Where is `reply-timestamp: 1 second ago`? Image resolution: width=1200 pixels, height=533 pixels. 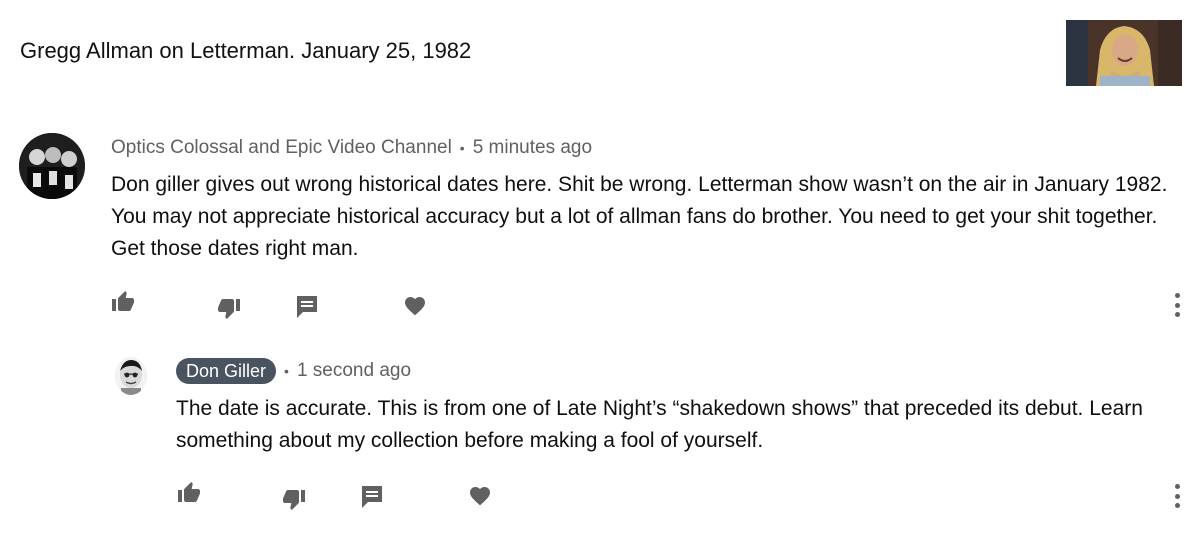
reply-timestamp: 1 second ago is located at coordinates (354, 371).